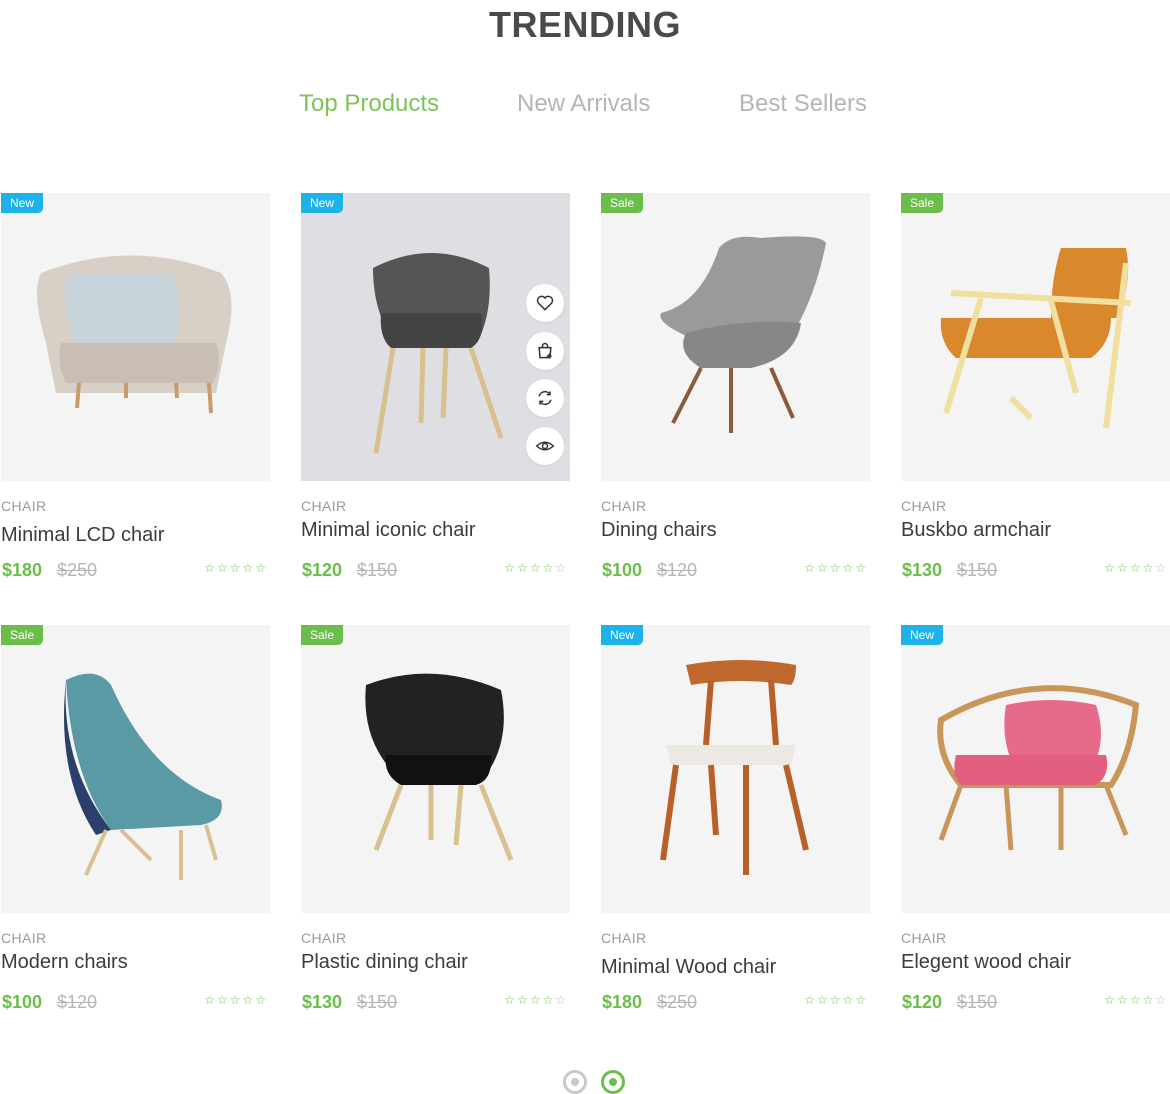 The width and height of the screenshot is (1170, 1094). I want to click on refresh-icon, so click(545, 398).